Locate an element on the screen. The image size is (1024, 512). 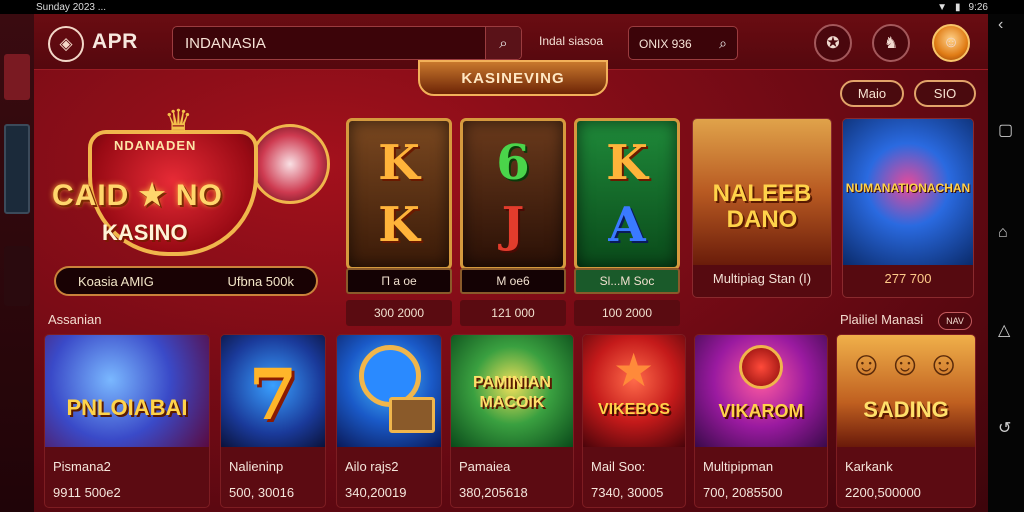
avatar: ☺ is located at coordinates (951, 43).